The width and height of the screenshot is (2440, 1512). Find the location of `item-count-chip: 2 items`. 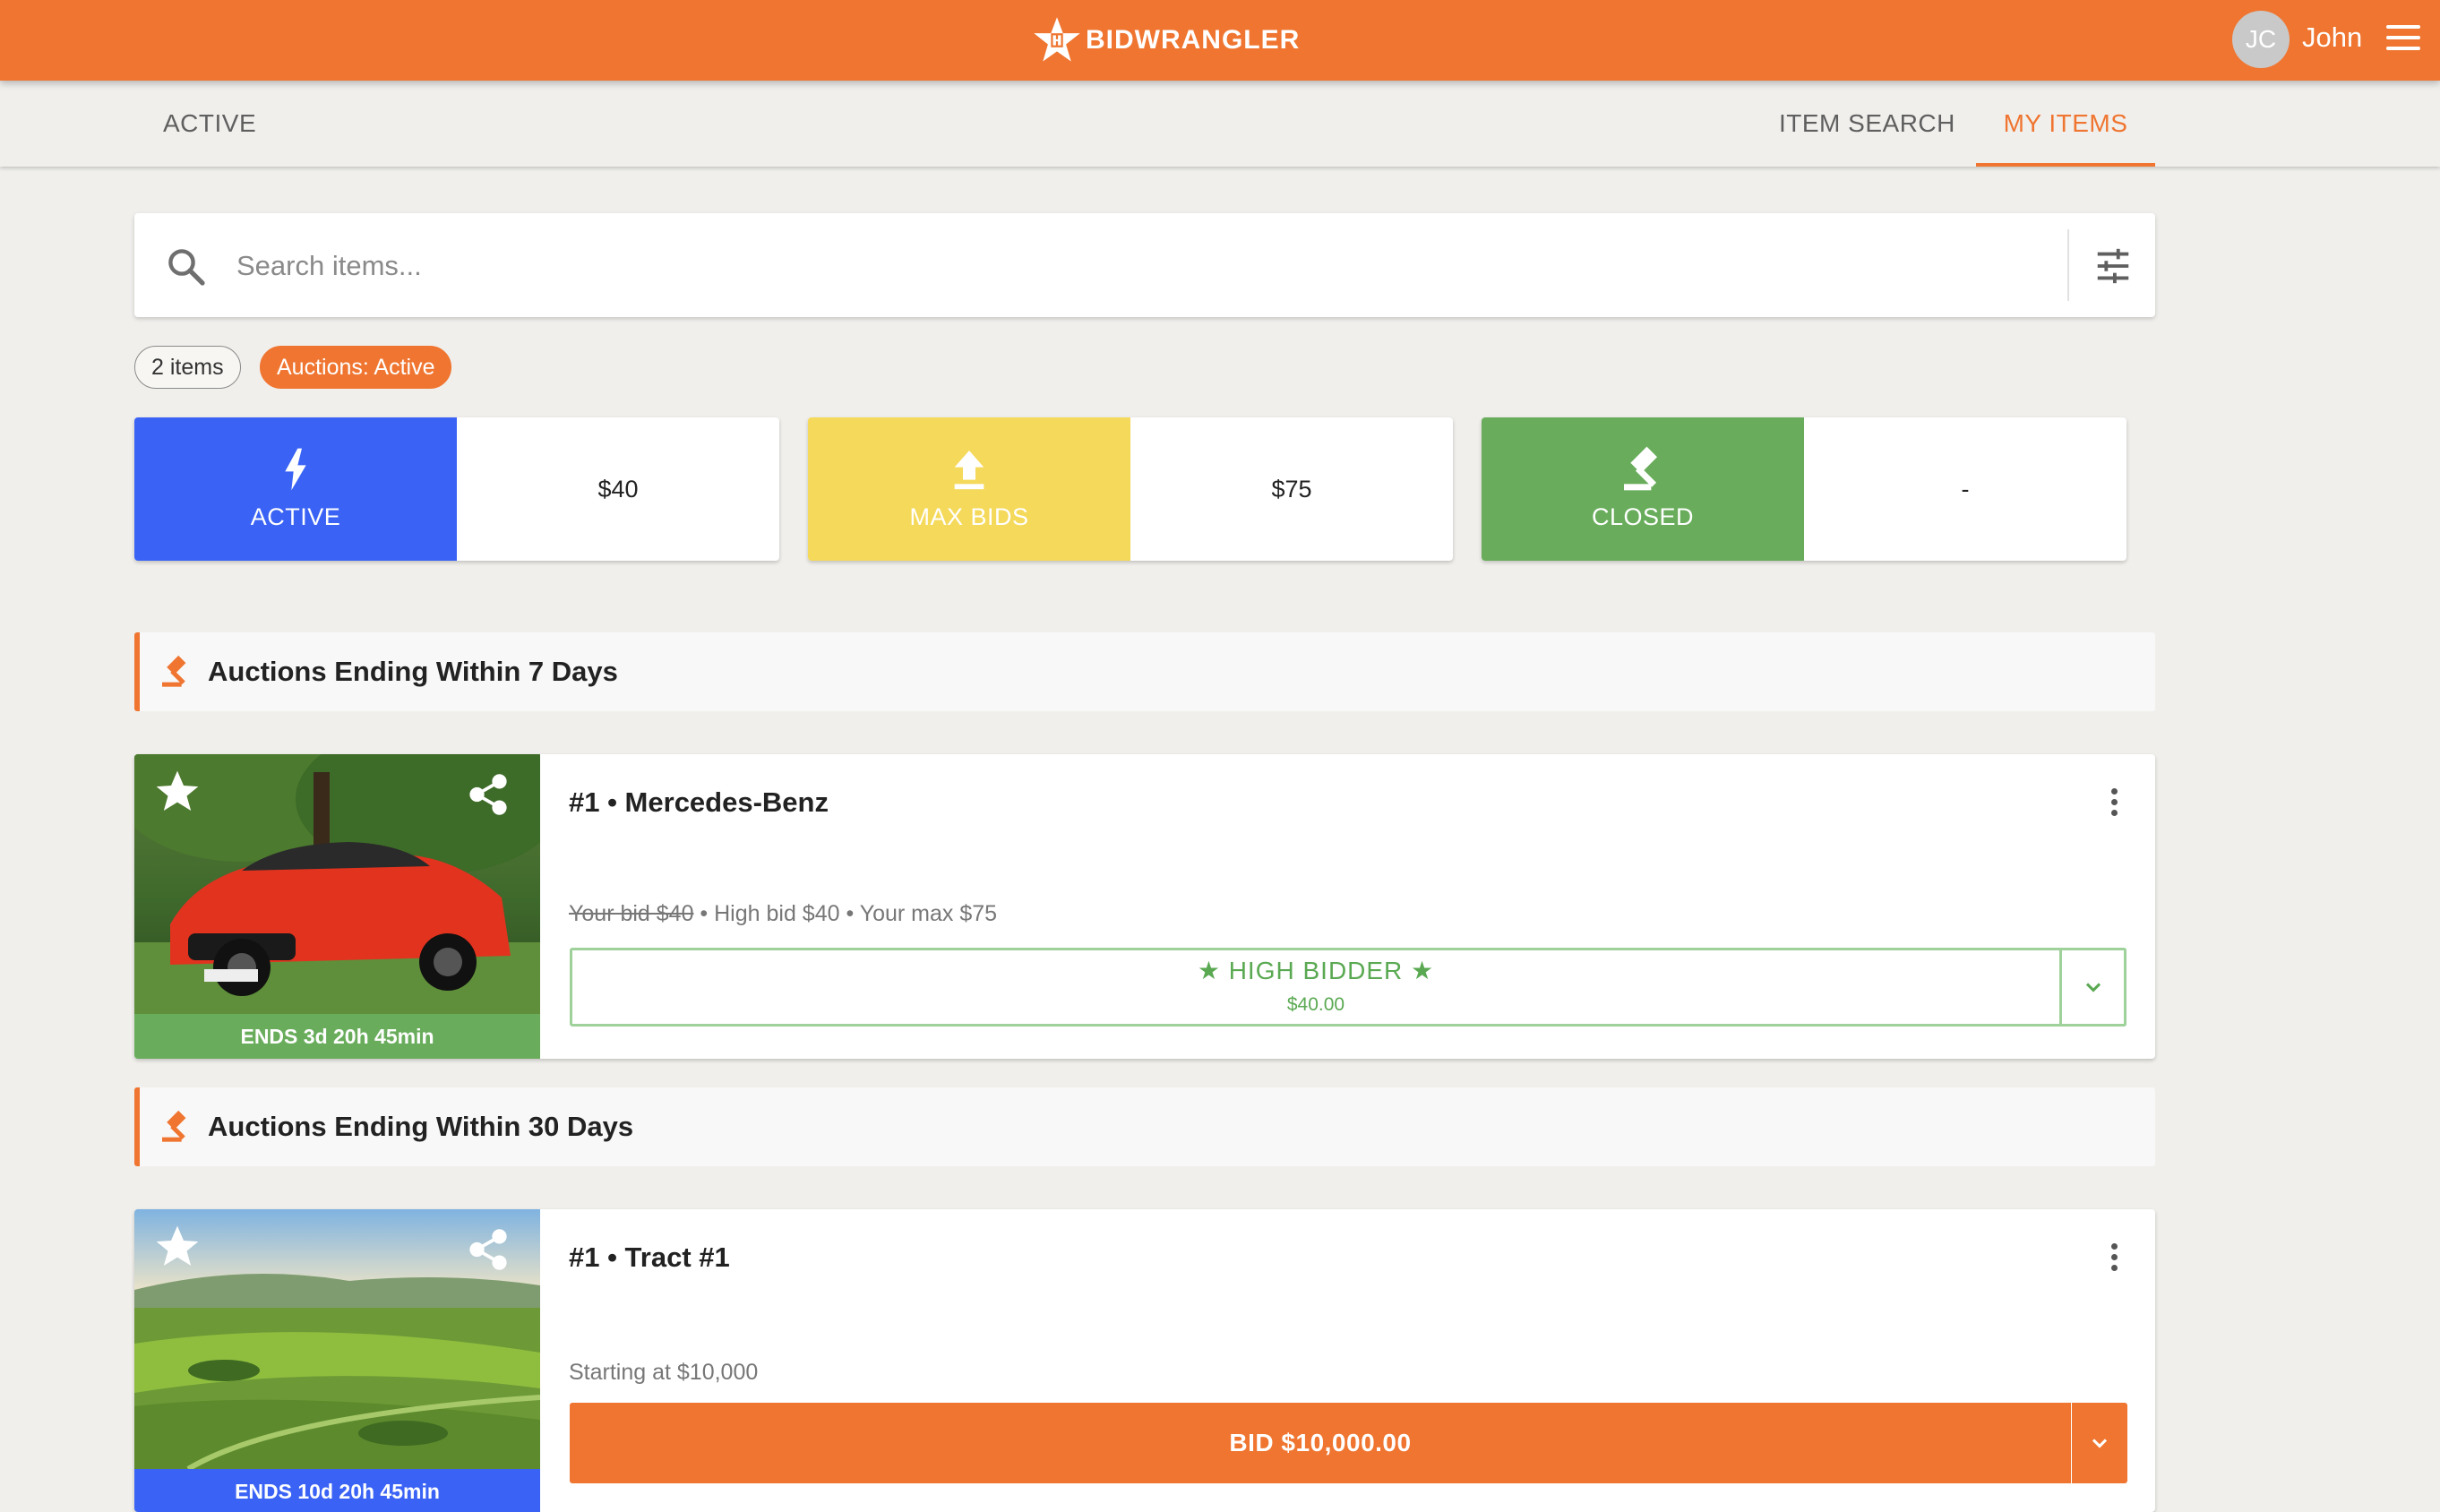

item-count-chip: 2 items is located at coordinates (187, 368).